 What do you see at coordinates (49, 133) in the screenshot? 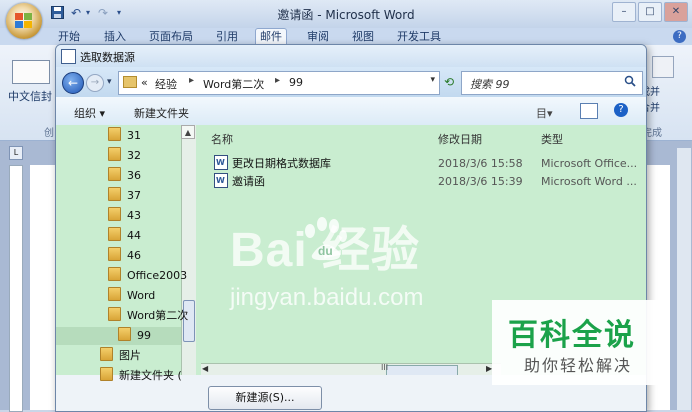
I see `ribbon-group-label-create: 创` at bounding box center [49, 133].